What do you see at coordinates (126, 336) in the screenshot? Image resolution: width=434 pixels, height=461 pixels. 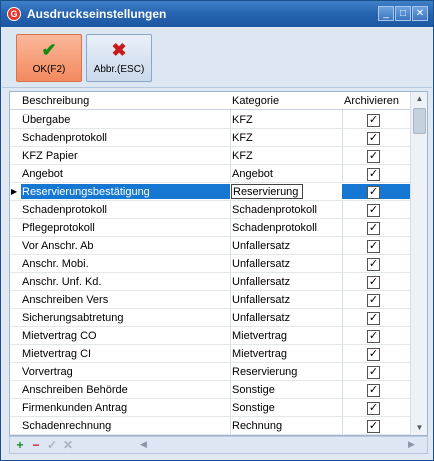 I see `cell-description: Mietvertrag CO` at bounding box center [126, 336].